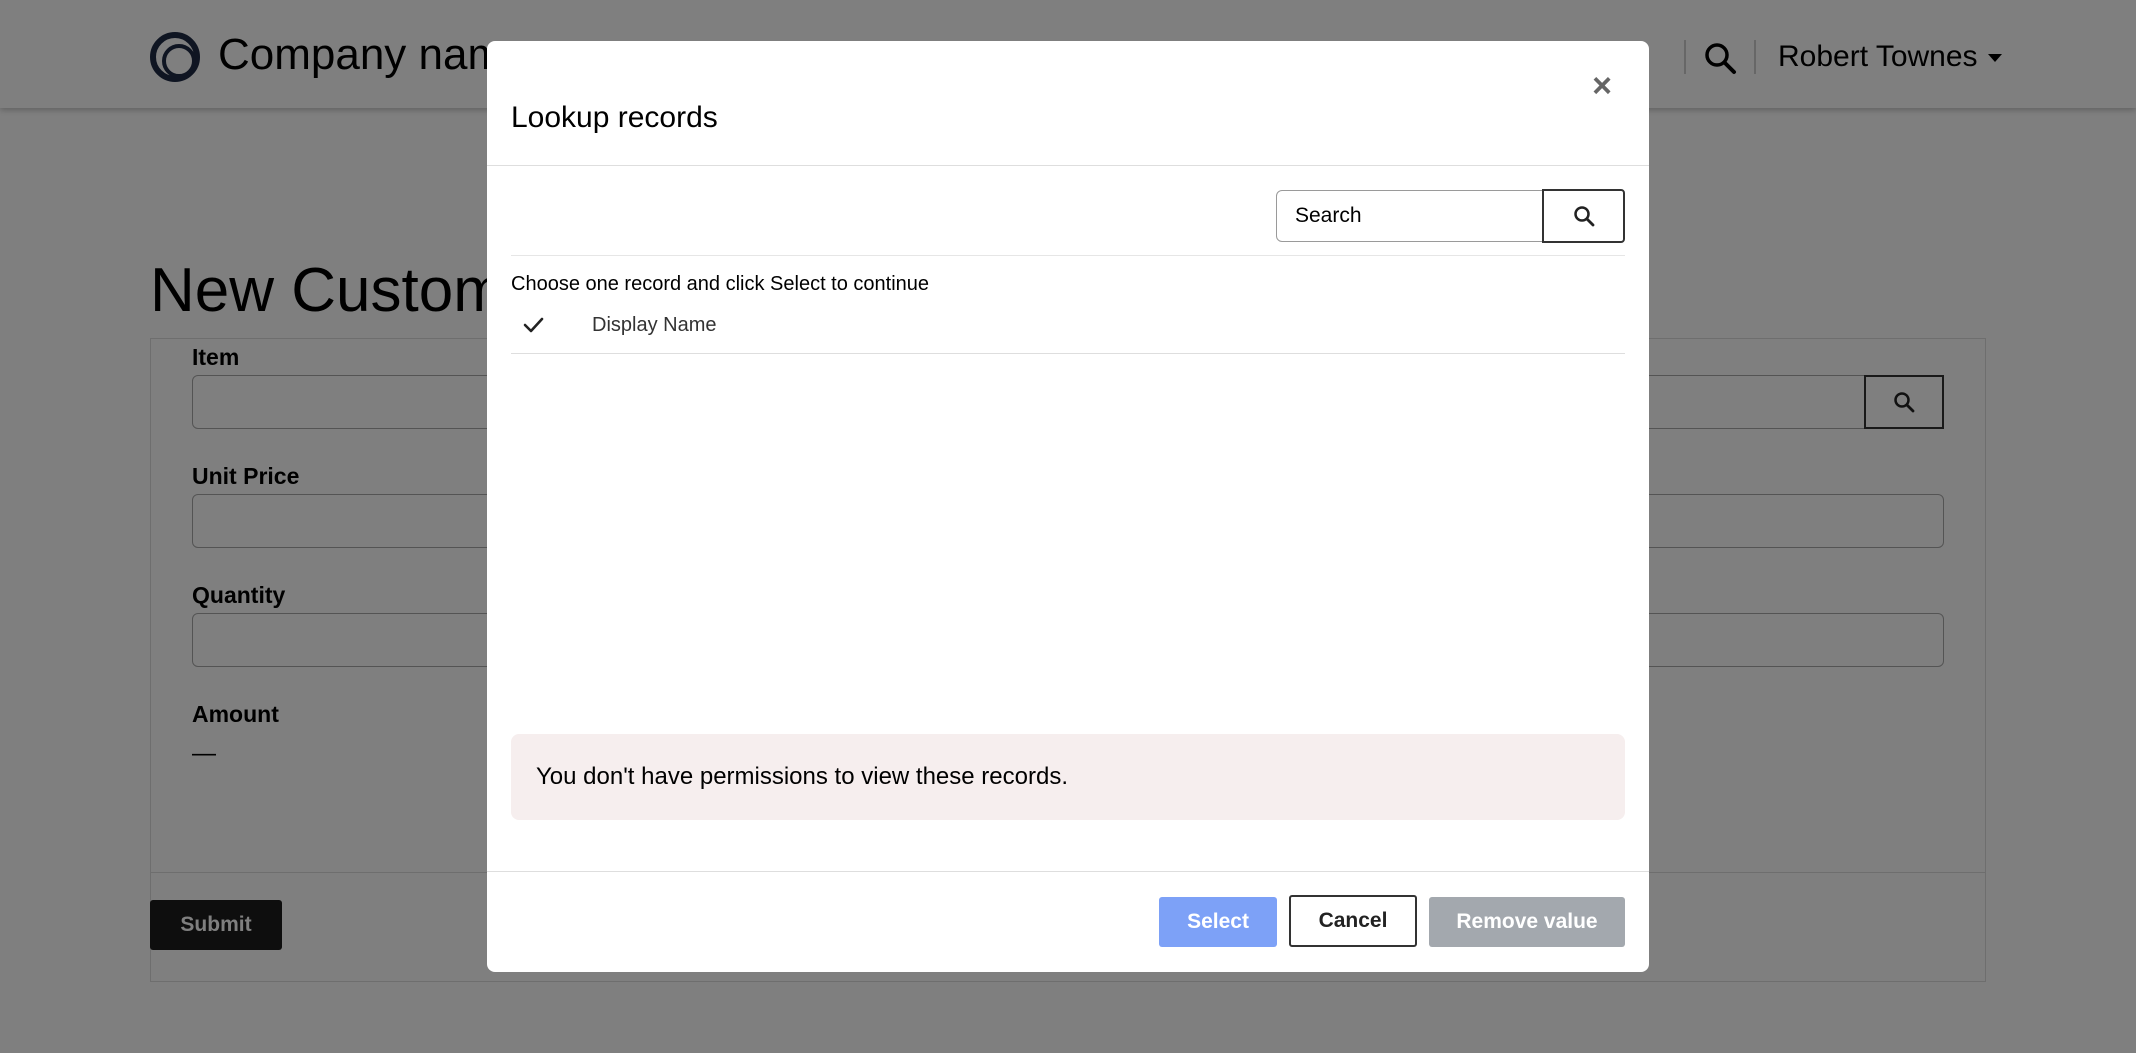 This screenshot has height=1053, width=2136. Describe the element at coordinates (614, 117) in the screenshot. I see `modal-title: Lookup records` at that location.